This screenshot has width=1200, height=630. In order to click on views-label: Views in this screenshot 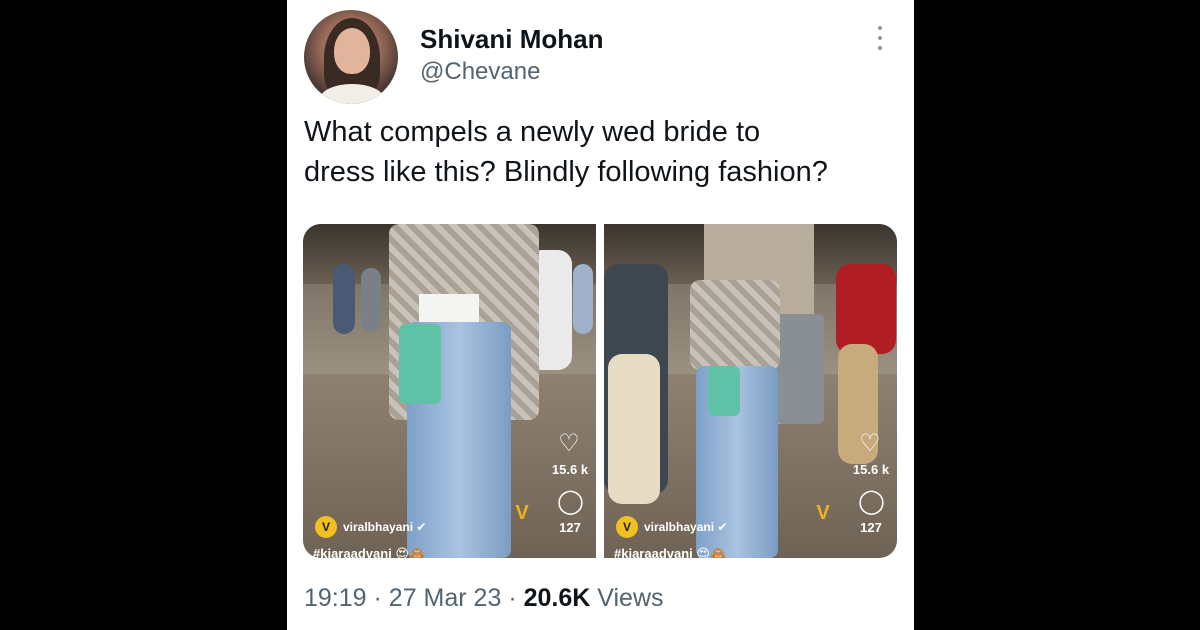, I will do `click(630, 598)`.